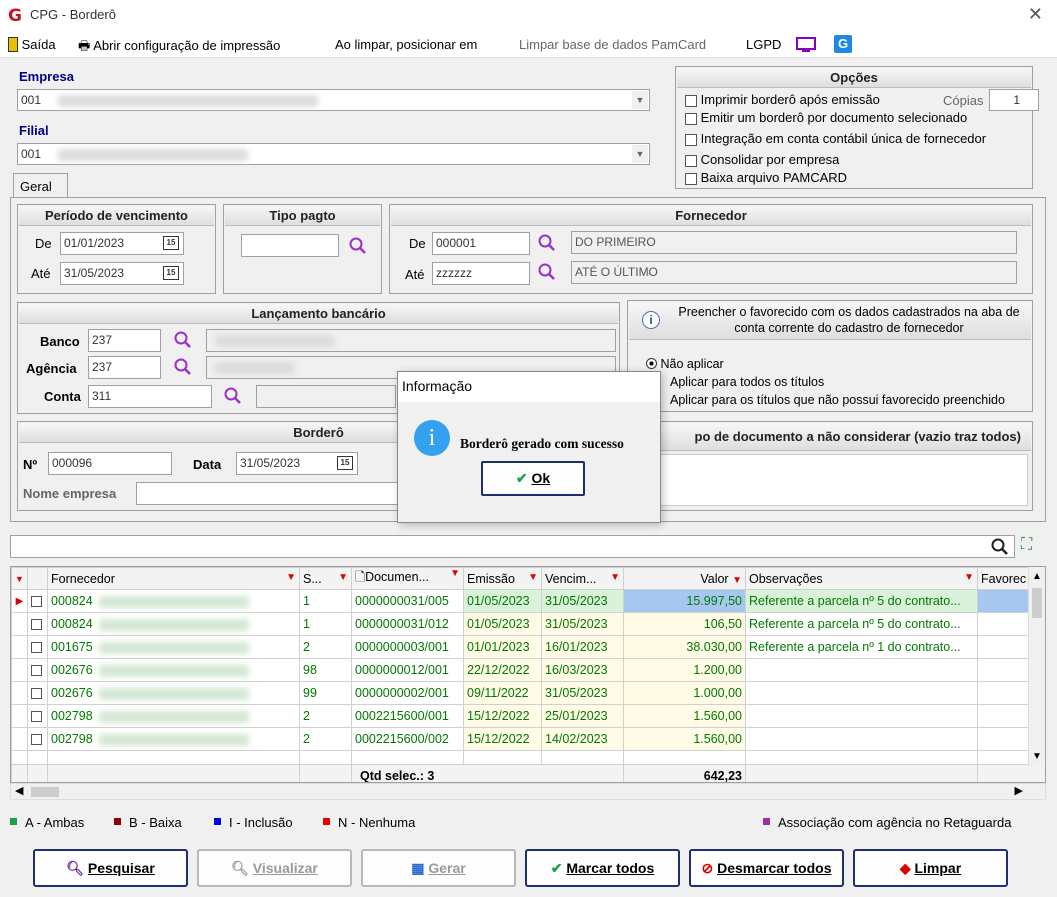 This screenshot has height=897, width=1057. I want to click on vertical-scrollbar: ▲ ▼, so click(1036, 666).